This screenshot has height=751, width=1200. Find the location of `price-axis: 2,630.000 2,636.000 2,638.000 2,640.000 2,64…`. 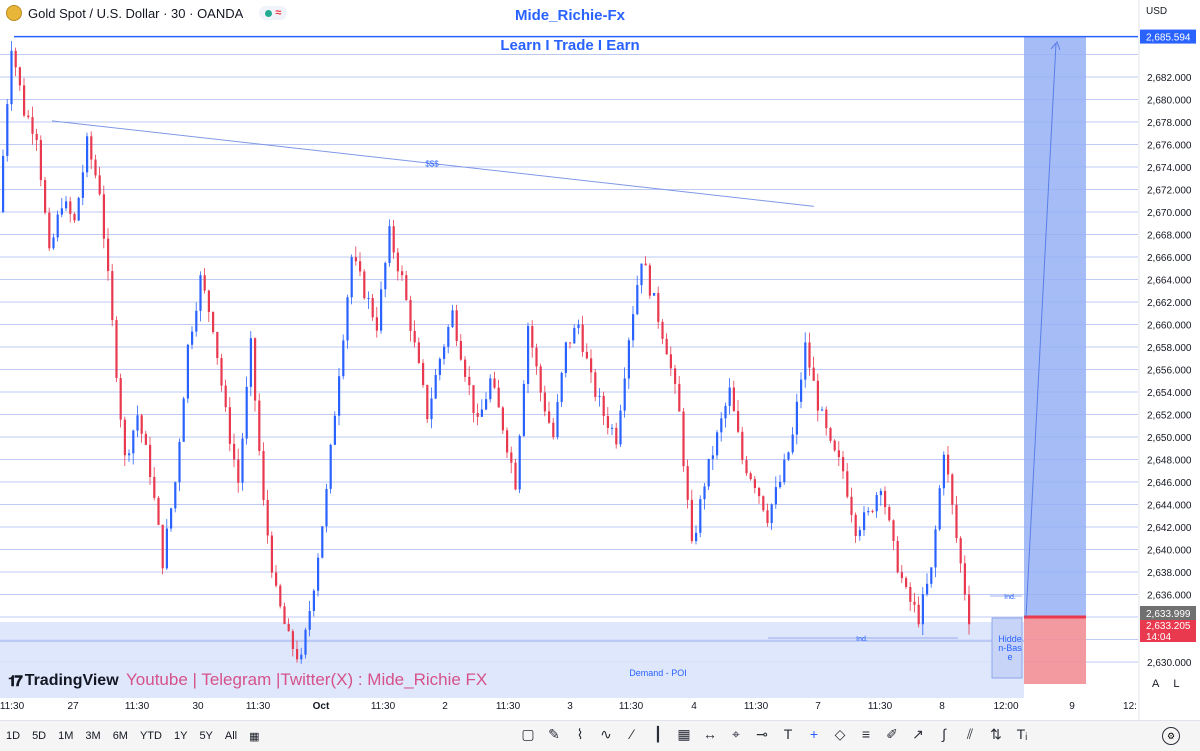

price-axis: 2,630.000 2,636.000 2,638.000 2,640.000 2,64… is located at coordinates (1169, 360).